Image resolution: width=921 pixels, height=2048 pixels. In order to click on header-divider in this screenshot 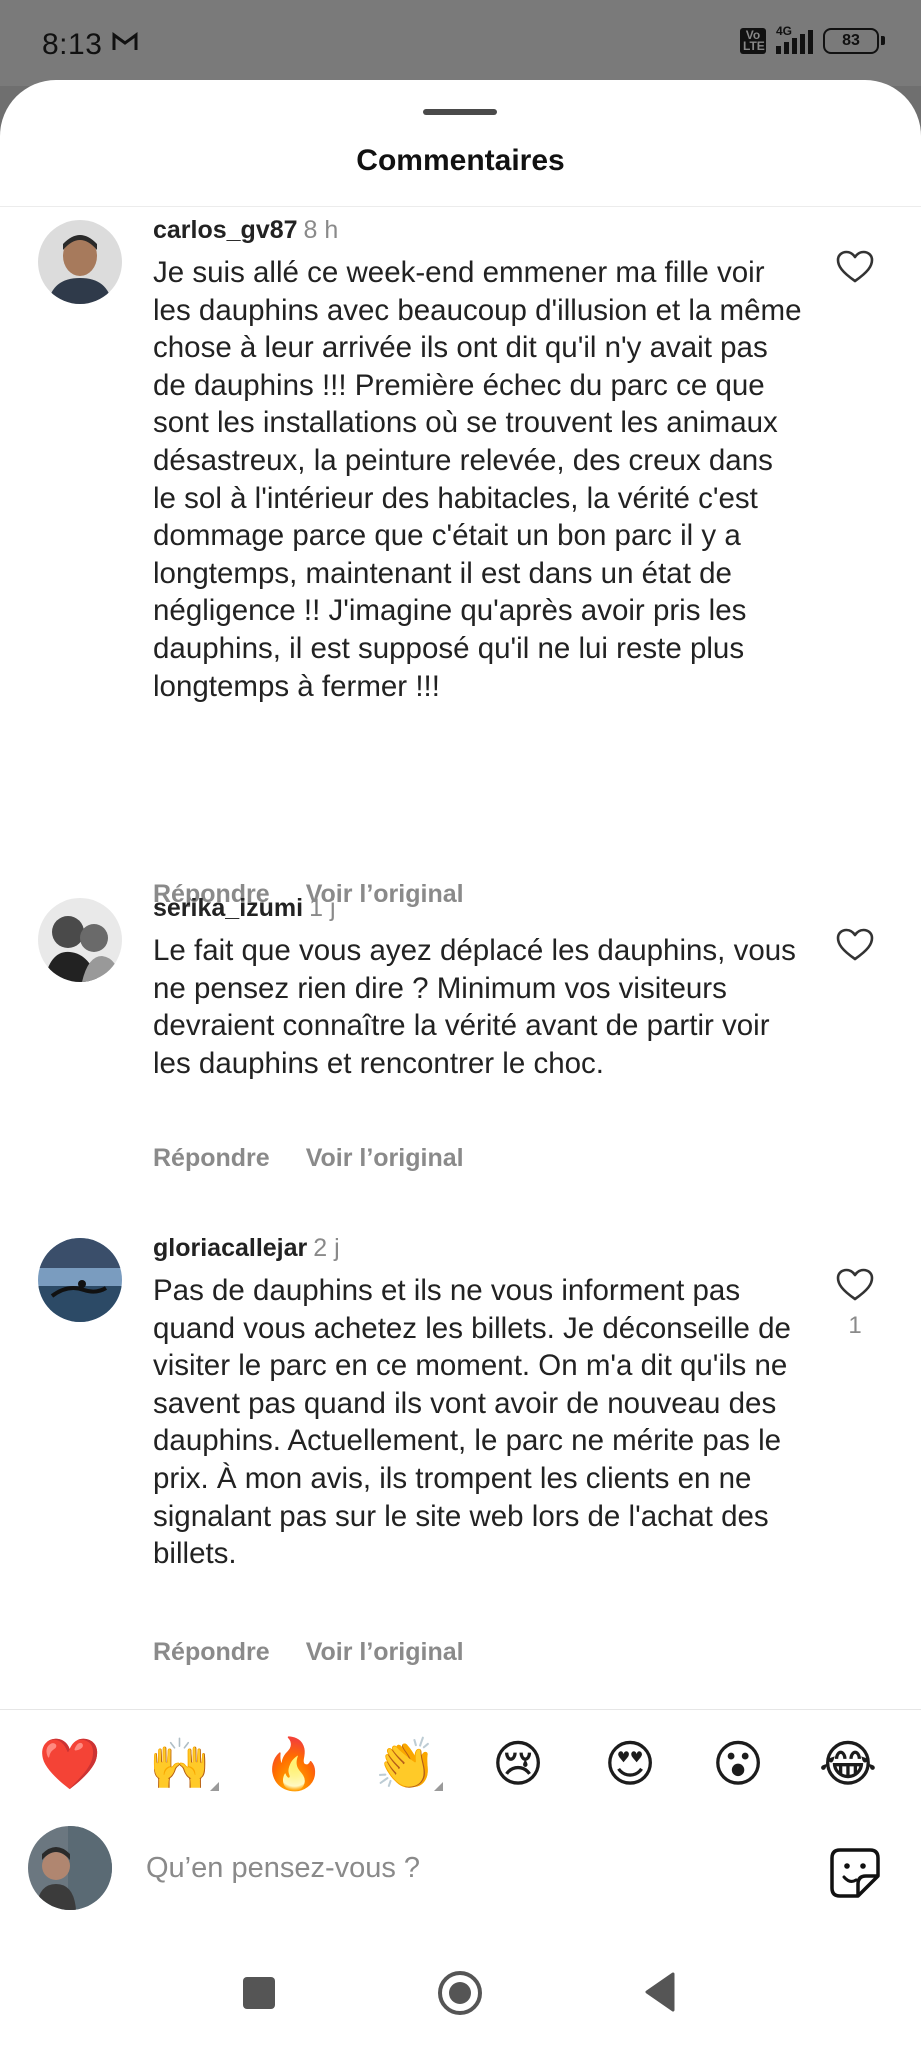, I will do `click(460, 206)`.